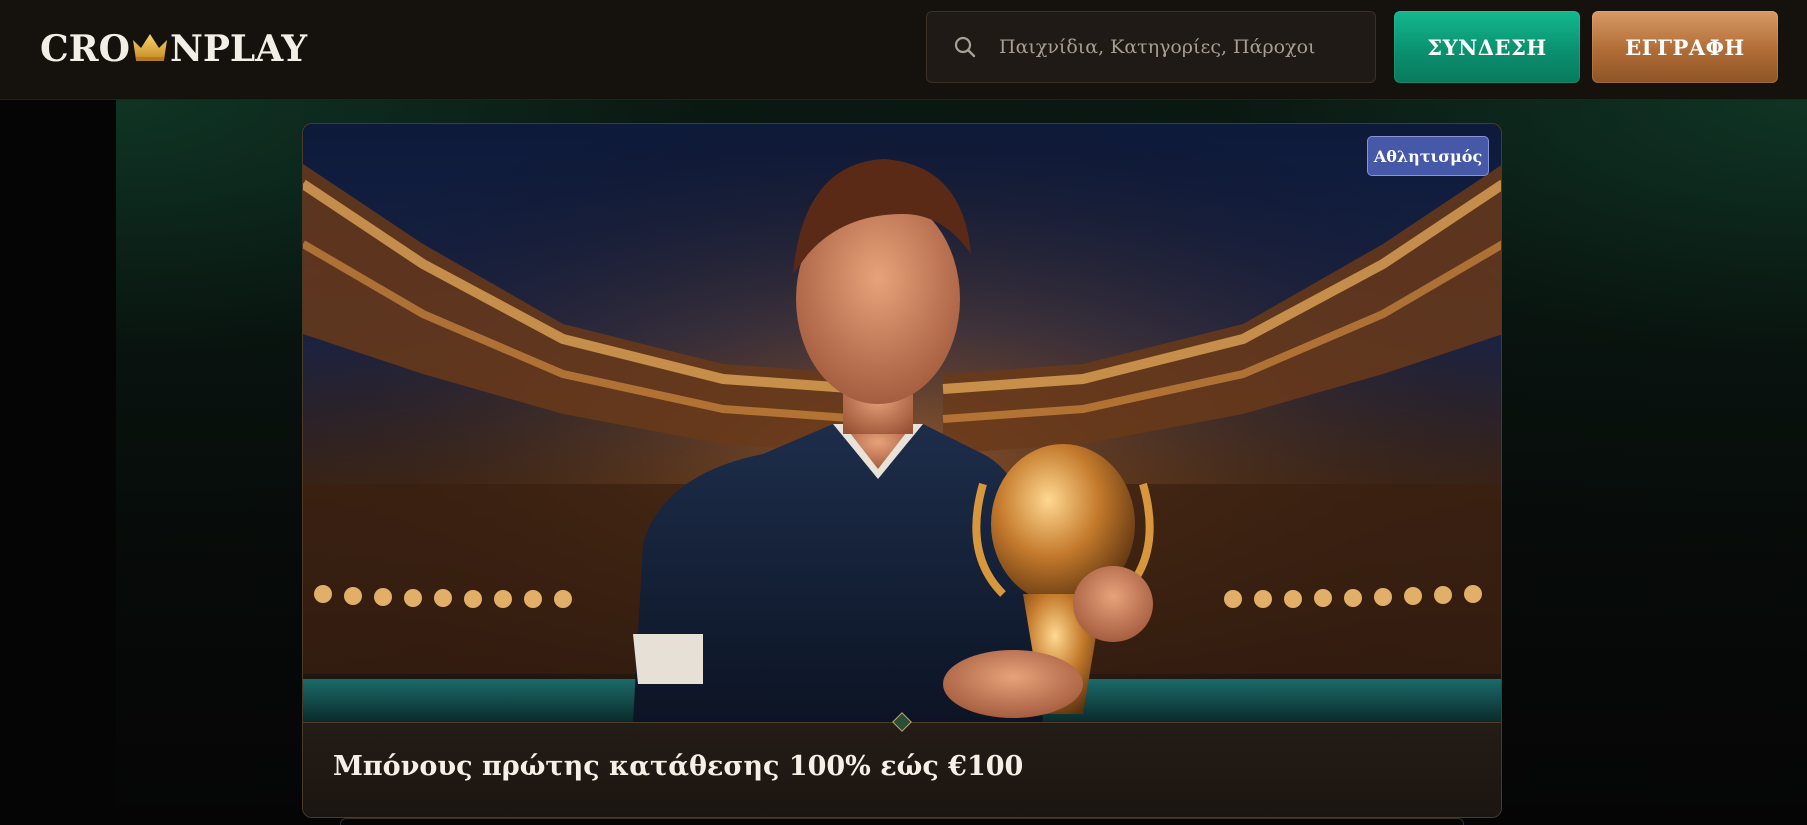 This screenshot has height=825, width=1807. Describe the element at coordinates (1174, 47) in the screenshot. I see `search-input` at that location.